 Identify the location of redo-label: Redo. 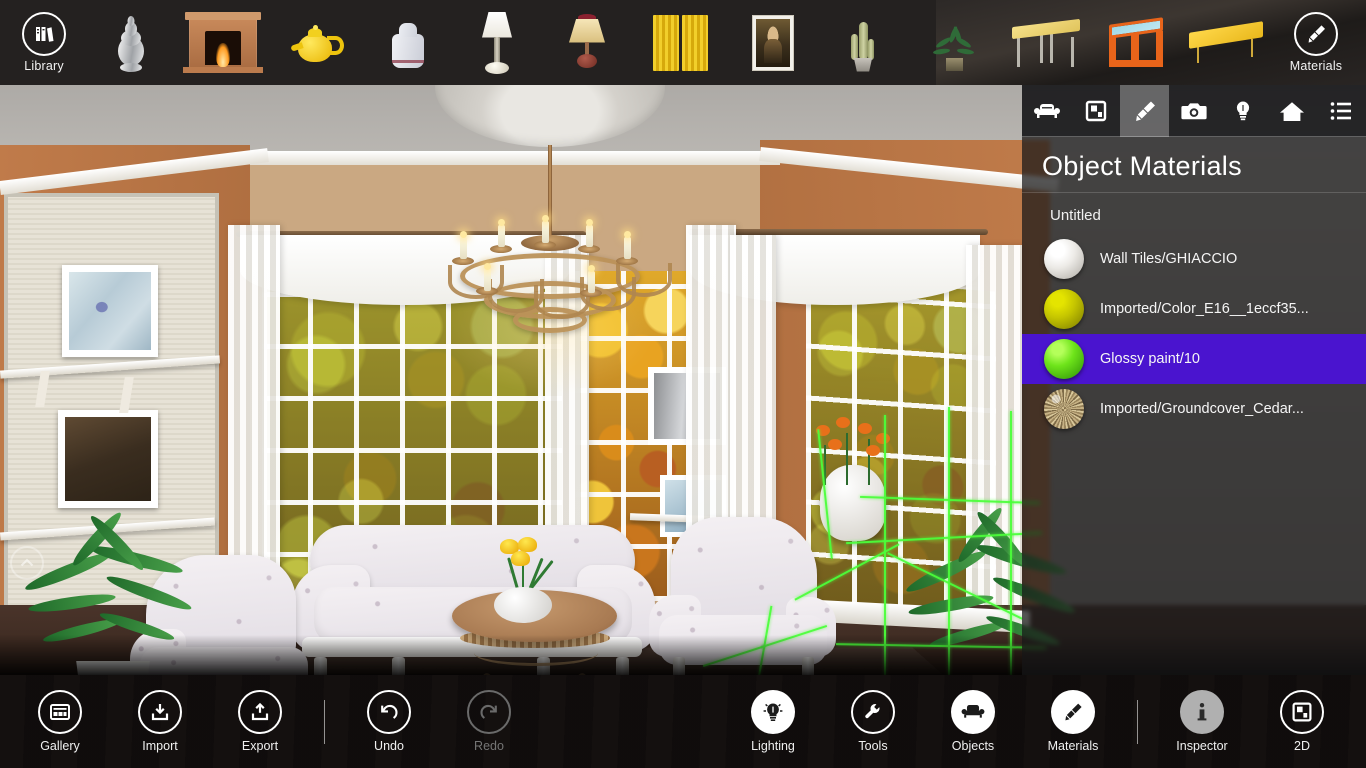
(489, 746).